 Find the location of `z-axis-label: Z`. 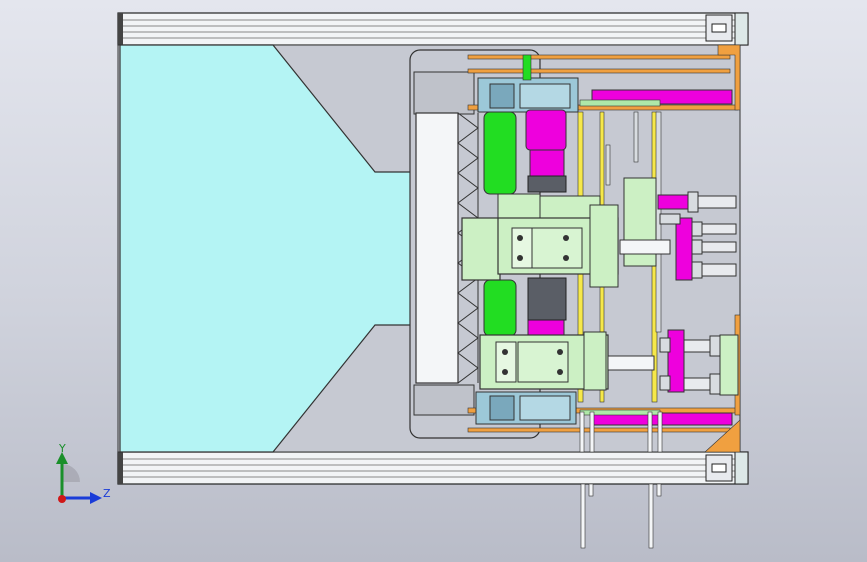

z-axis-label: Z is located at coordinates (107, 493).